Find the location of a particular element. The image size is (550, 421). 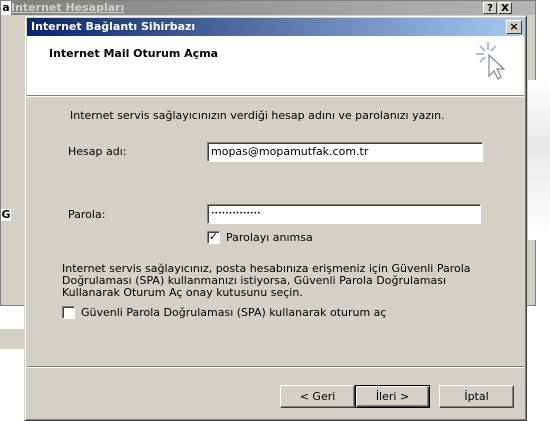

header-separator is located at coordinates (275, 96).